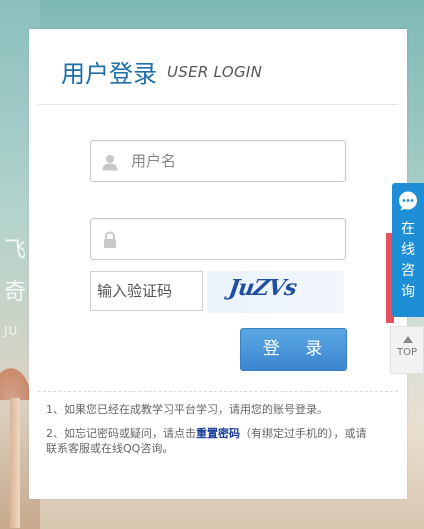 The height and width of the screenshot is (529, 424). I want to click on back-to-top-button: TOP, so click(407, 350).